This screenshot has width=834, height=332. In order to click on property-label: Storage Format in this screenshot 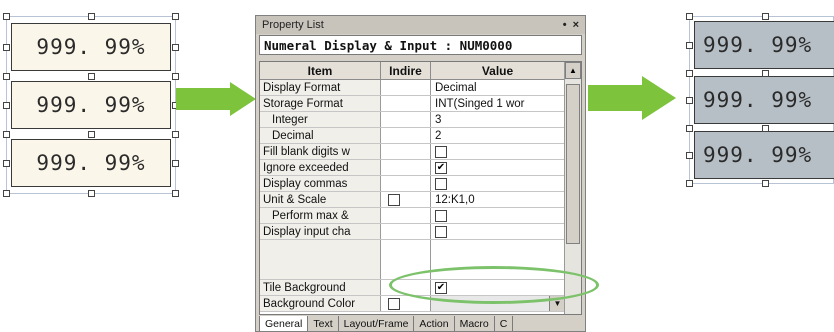, I will do `click(320, 103)`.